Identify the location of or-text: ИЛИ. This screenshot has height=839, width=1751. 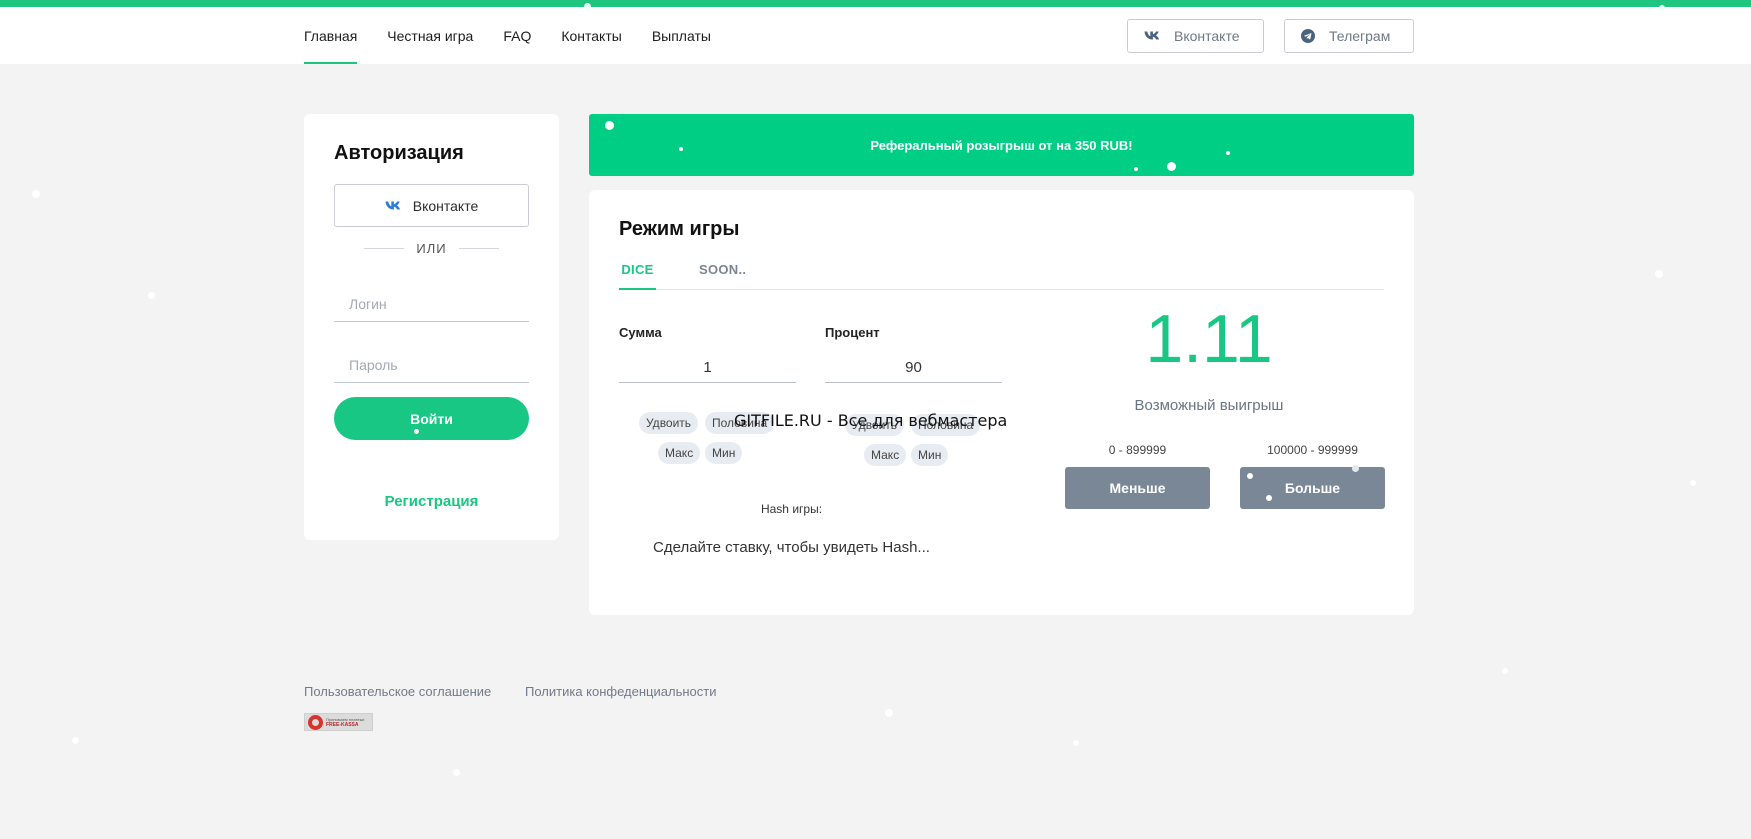
(431, 248).